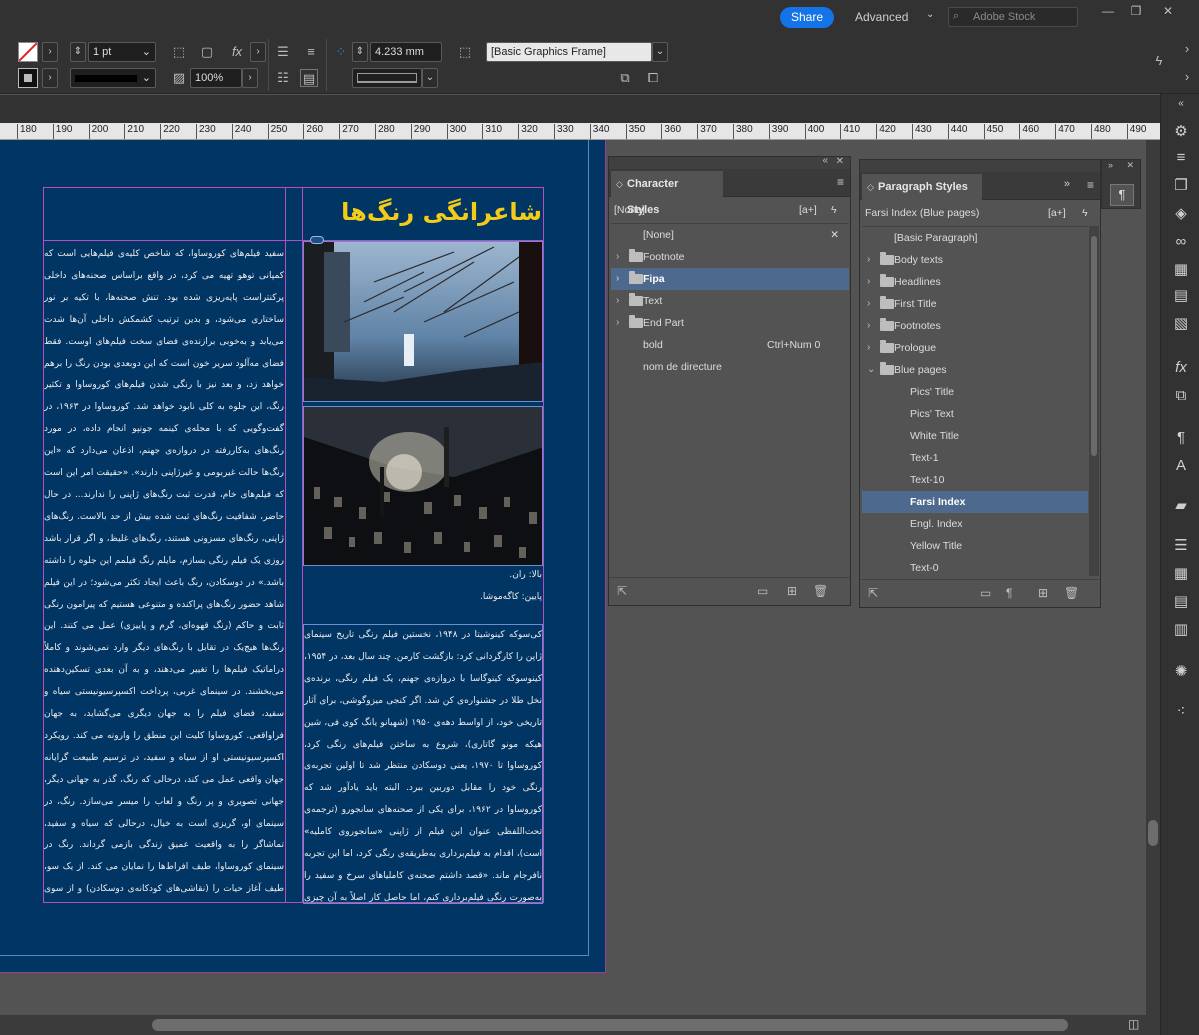 The image size is (1199, 1035). I want to click on comments-icon: ▰, so click(1181, 506).